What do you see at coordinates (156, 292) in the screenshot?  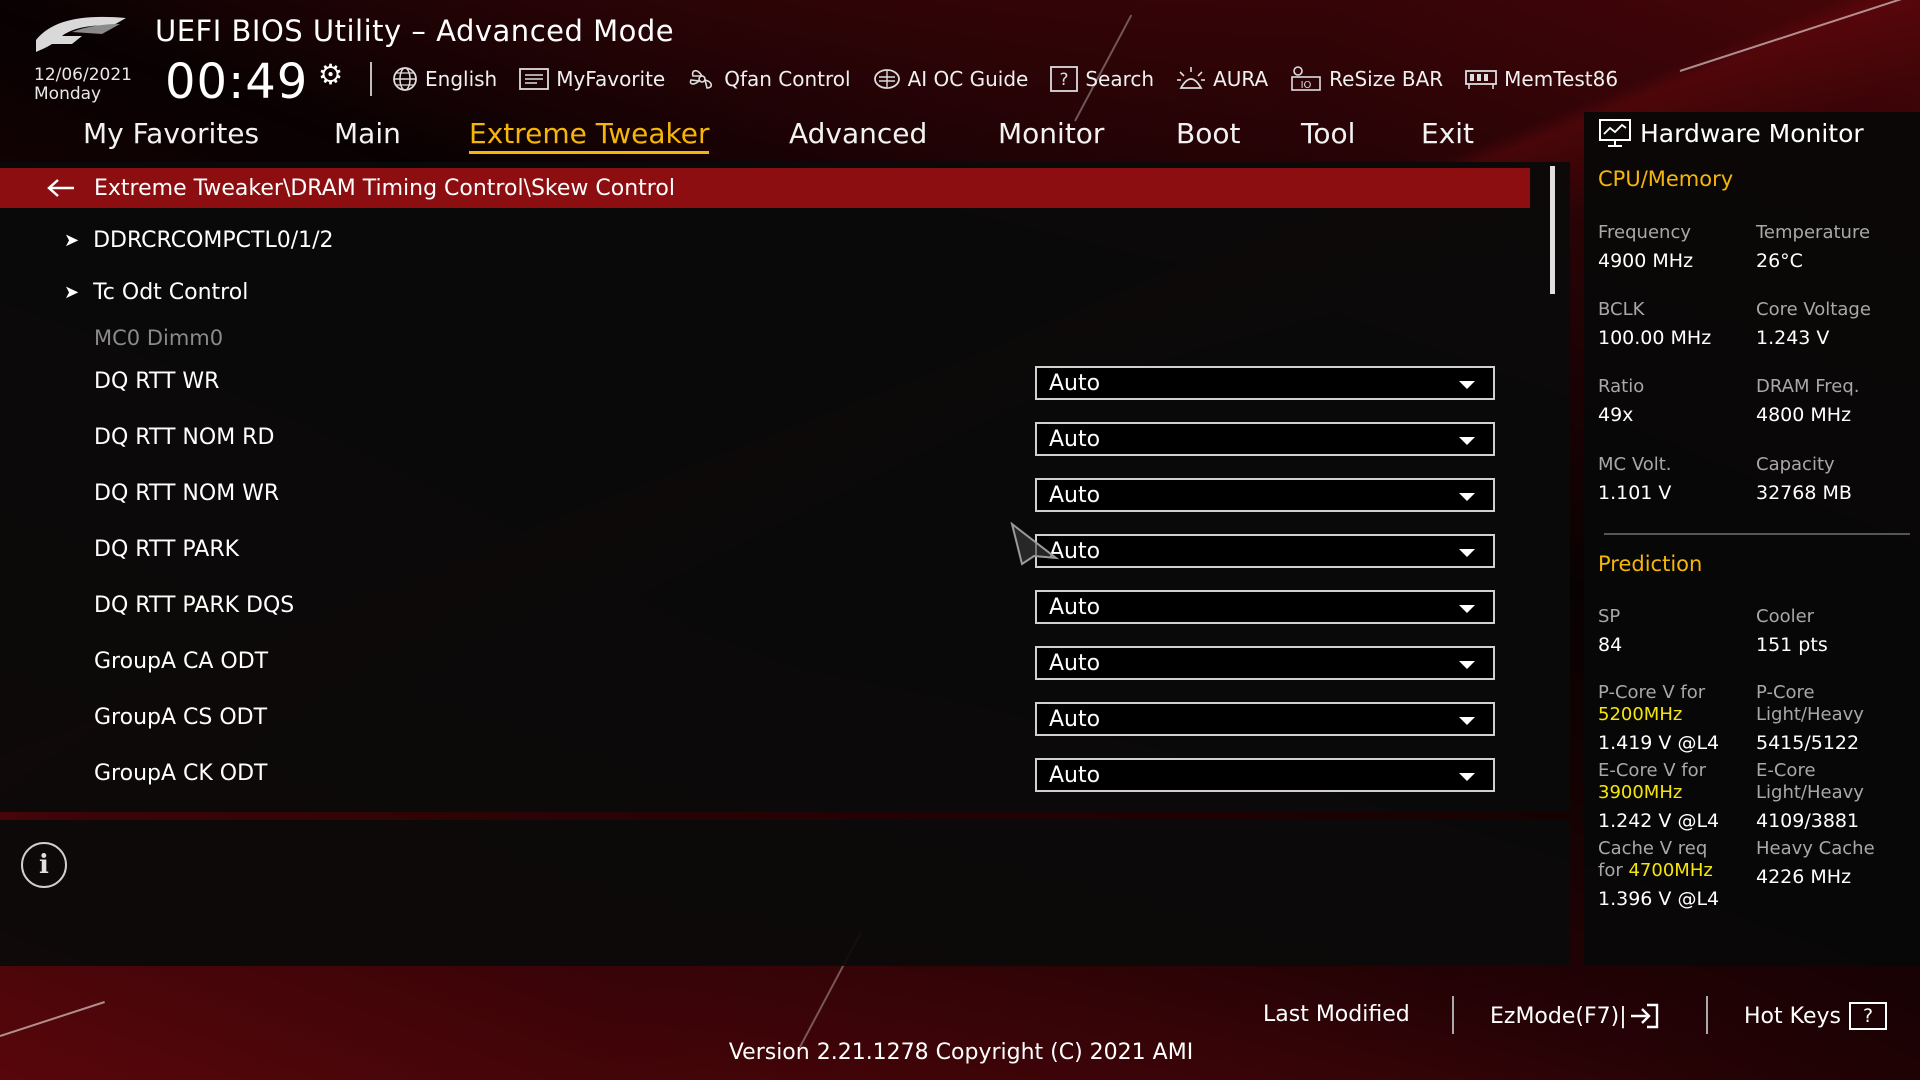 I see `submenu-tc-odt-control: ➤ Tc Odt Control` at bounding box center [156, 292].